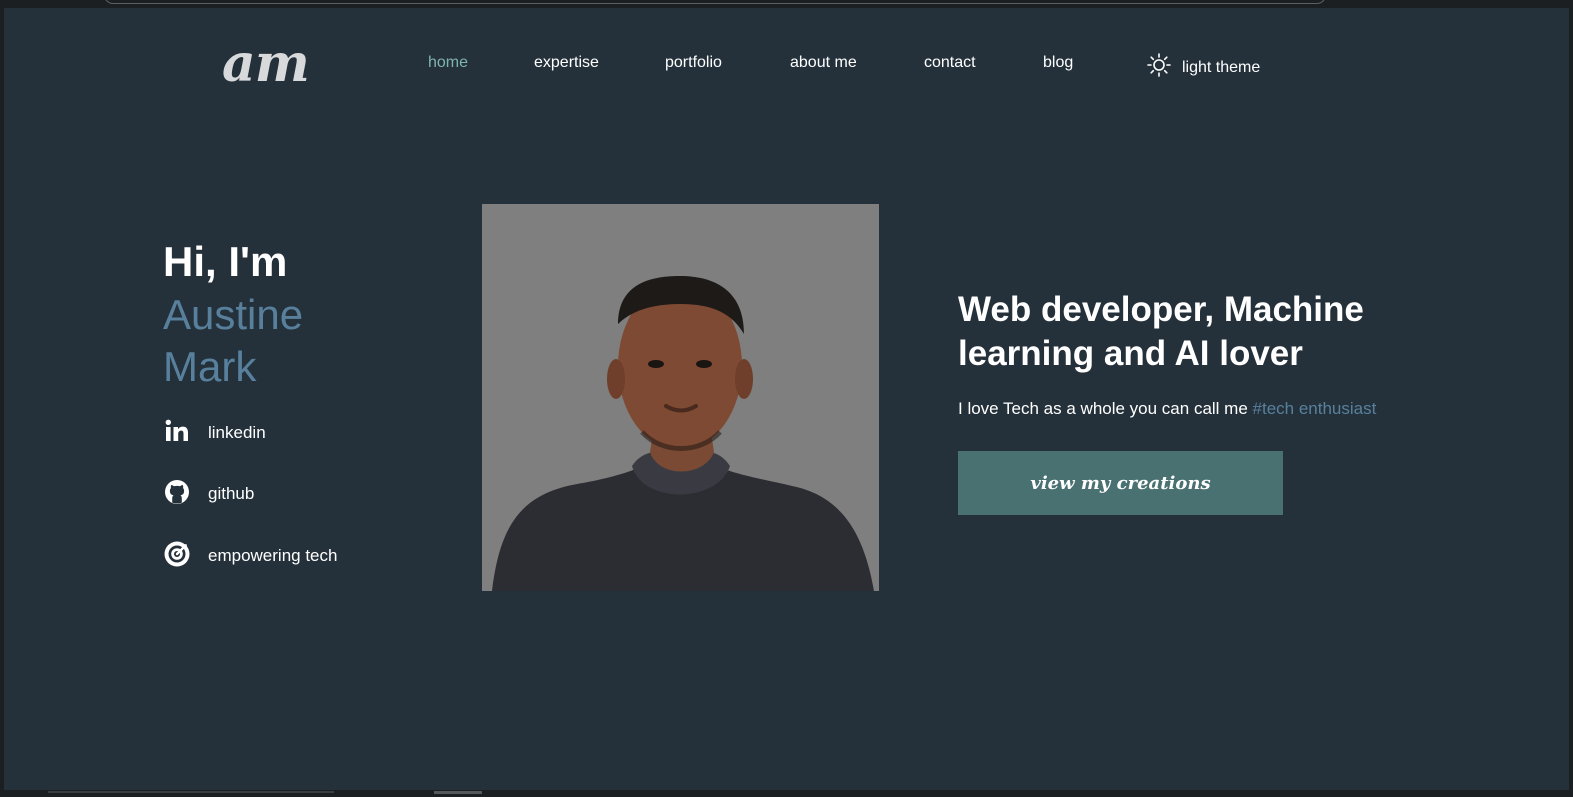 The width and height of the screenshot is (1573, 797). Describe the element at coordinates (210, 366) in the screenshot. I see `hero-last-name: Mark` at that location.